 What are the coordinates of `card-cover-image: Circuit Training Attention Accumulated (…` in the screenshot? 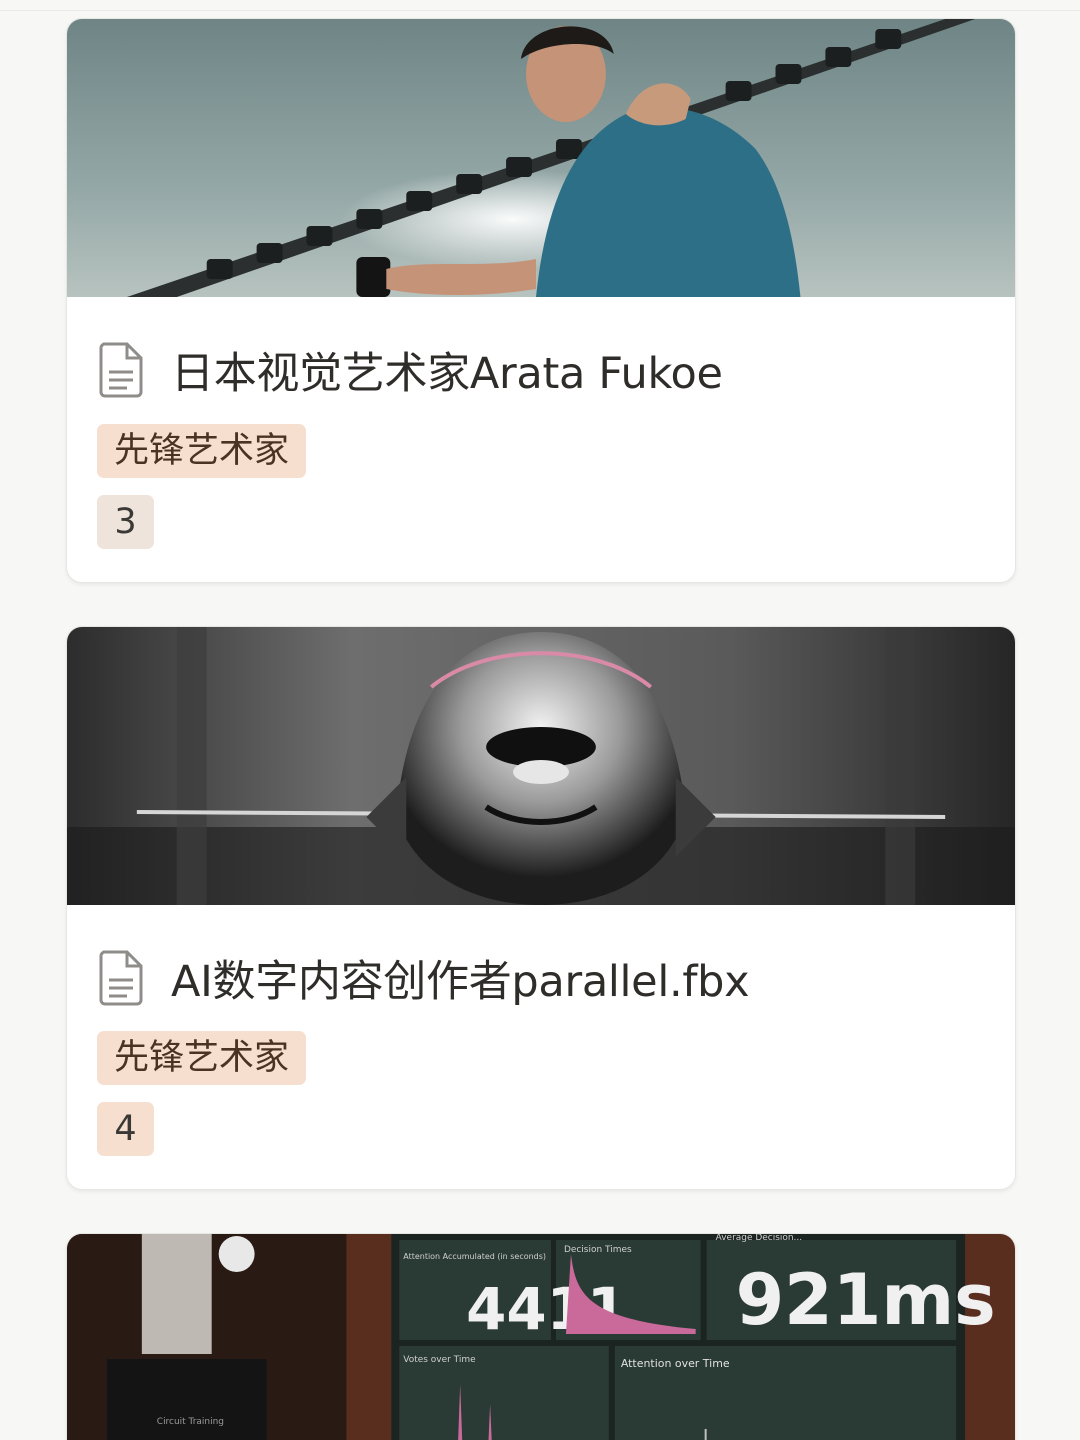 It's located at (541, 1337).